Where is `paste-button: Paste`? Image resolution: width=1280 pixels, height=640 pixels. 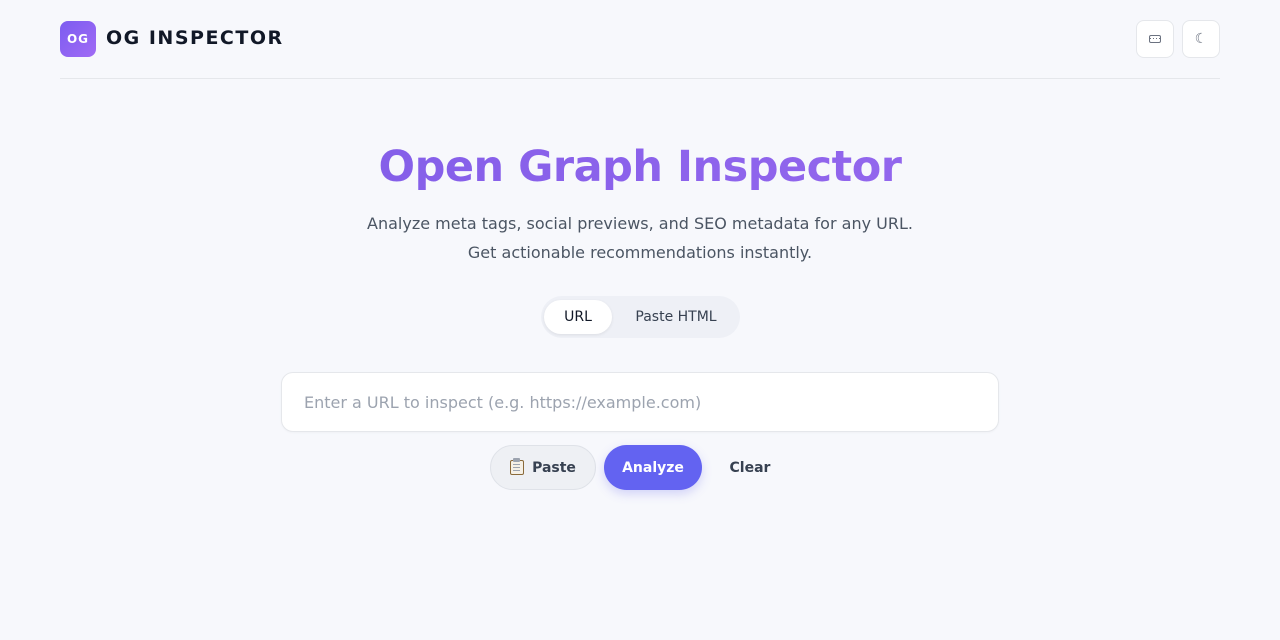 paste-button: Paste is located at coordinates (543, 467).